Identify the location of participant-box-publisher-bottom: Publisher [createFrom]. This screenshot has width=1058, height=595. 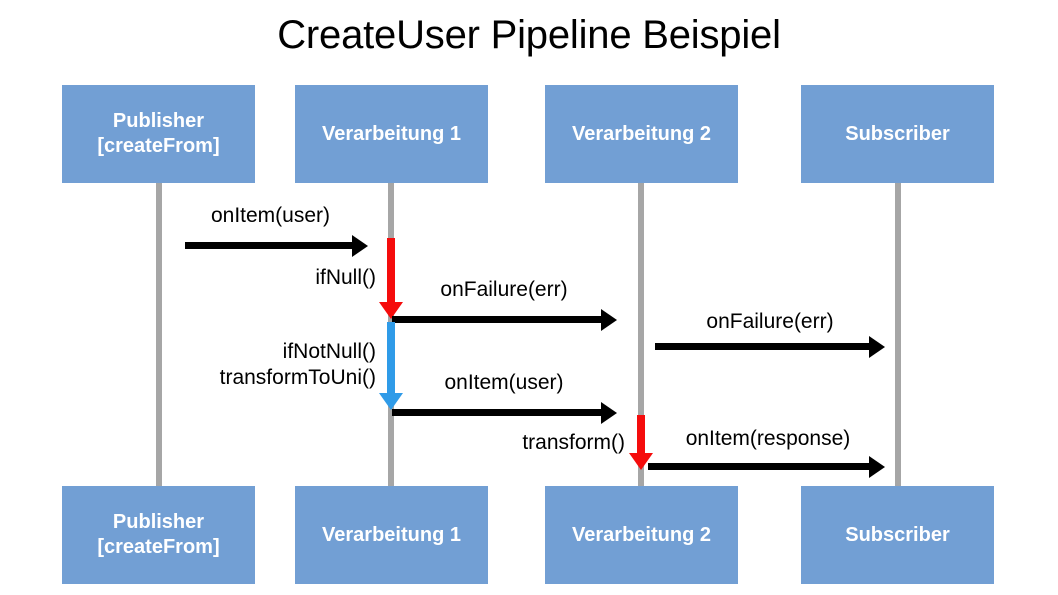
(158, 535).